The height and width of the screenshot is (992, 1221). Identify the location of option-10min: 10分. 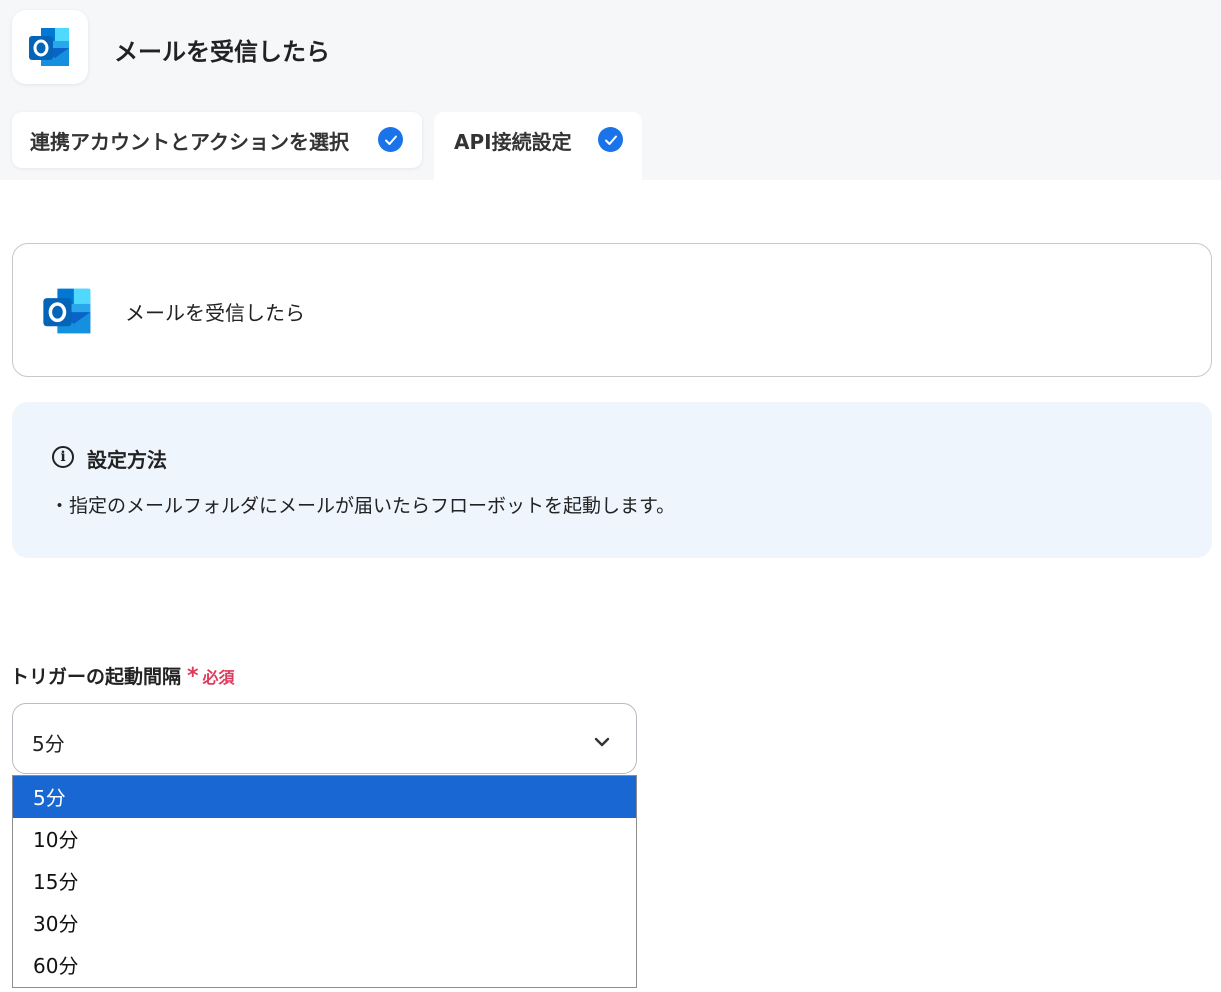
(324, 839).